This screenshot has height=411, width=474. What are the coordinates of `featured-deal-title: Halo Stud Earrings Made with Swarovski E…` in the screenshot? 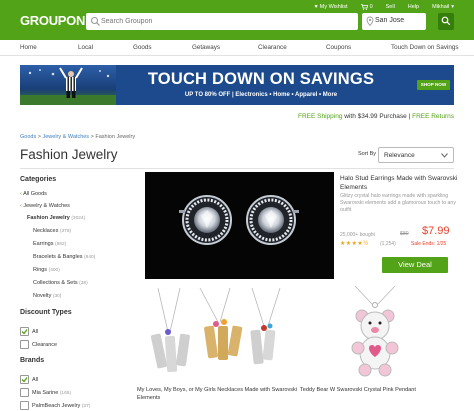 It's located at (399, 183).